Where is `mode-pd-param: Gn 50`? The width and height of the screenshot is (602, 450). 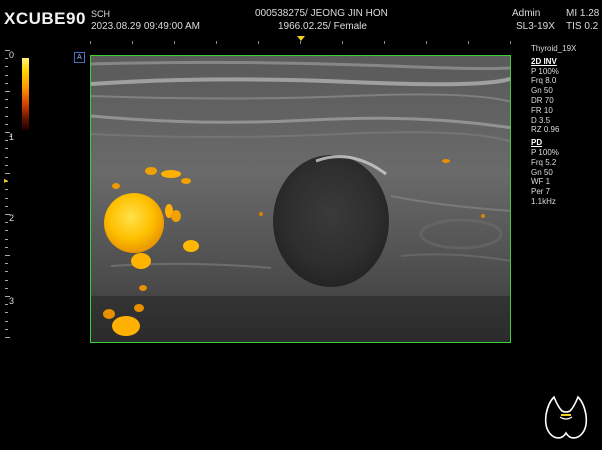
mode-pd-param: Gn 50 is located at coordinates (542, 172).